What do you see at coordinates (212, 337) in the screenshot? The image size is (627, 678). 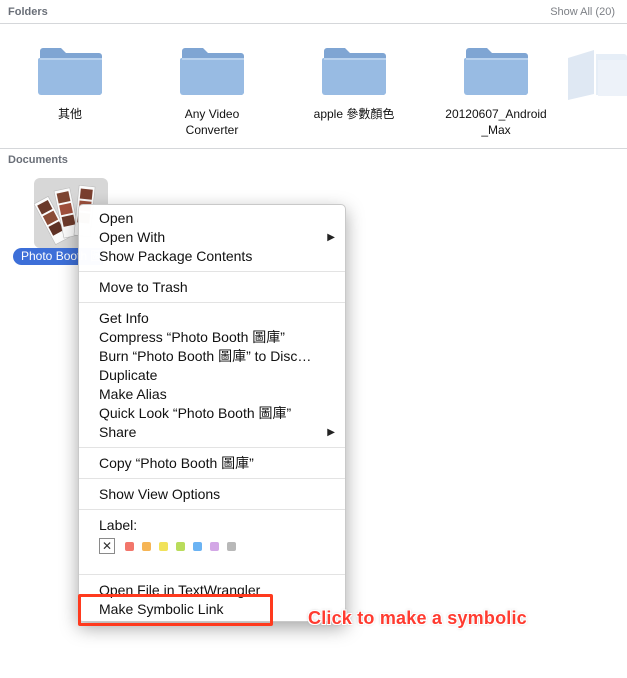 I see `menu-item-compress: Compress “Photo Booth 圖庫”` at bounding box center [212, 337].